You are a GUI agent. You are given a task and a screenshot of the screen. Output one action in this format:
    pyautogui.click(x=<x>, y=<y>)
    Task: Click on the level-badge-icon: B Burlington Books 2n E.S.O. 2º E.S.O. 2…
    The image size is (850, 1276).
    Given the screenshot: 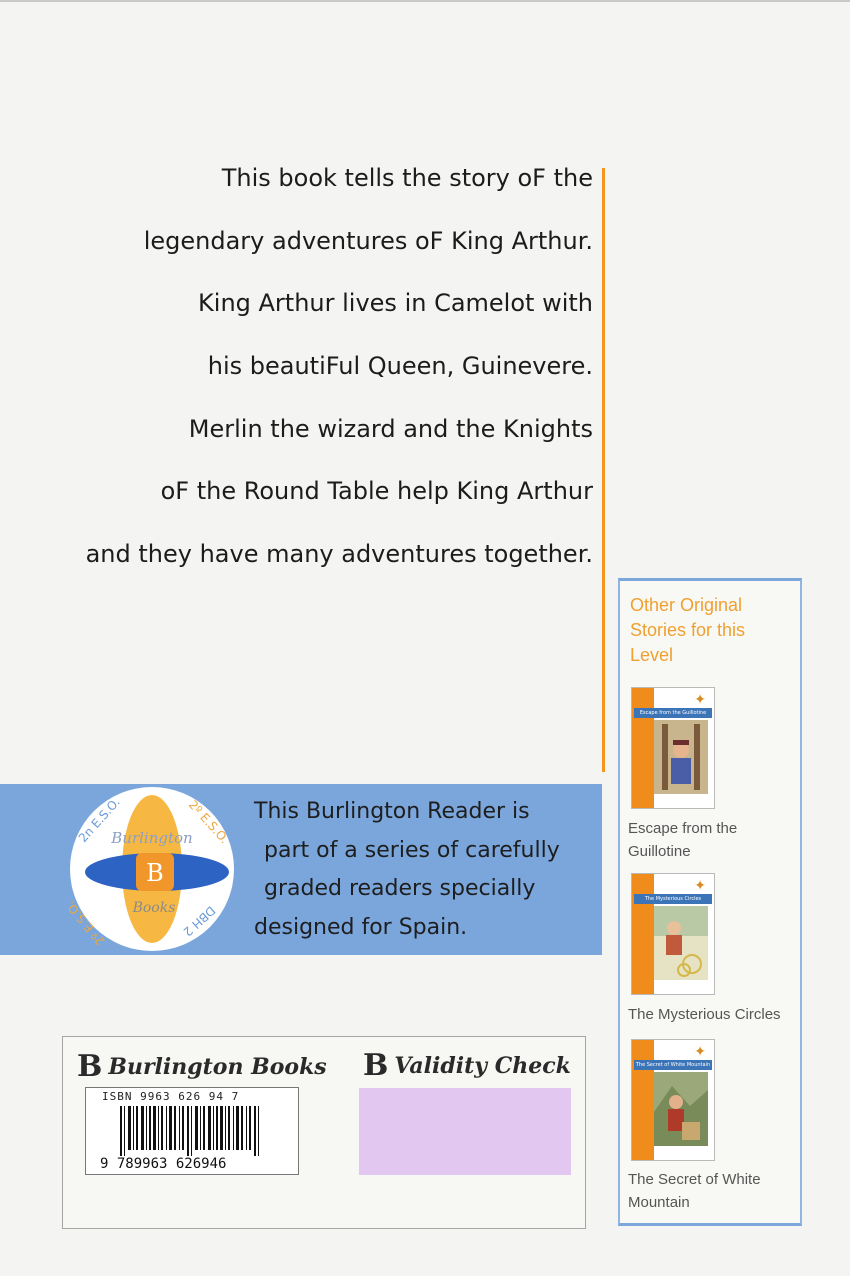 What is the action you would take?
    pyautogui.click(x=149, y=869)
    